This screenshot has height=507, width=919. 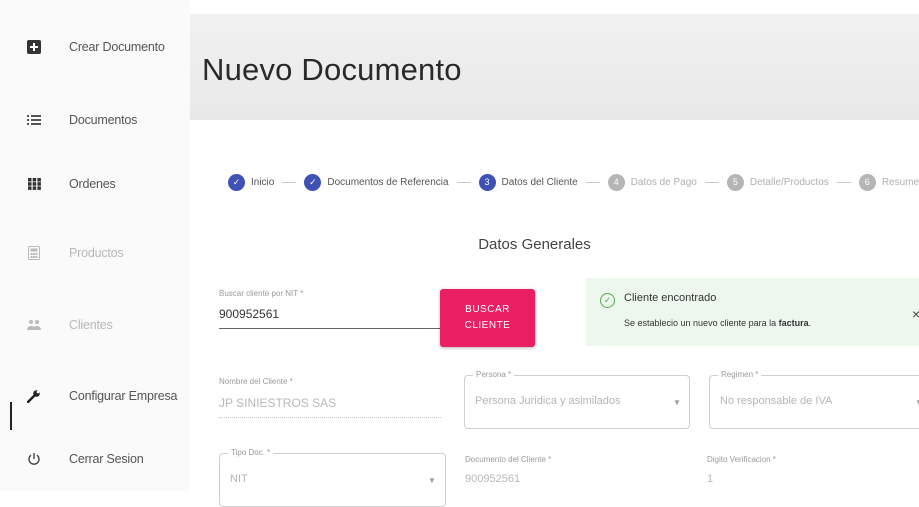 What do you see at coordinates (487, 309) in the screenshot?
I see `button-label-line1: BUSCAR` at bounding box center [487, 309].